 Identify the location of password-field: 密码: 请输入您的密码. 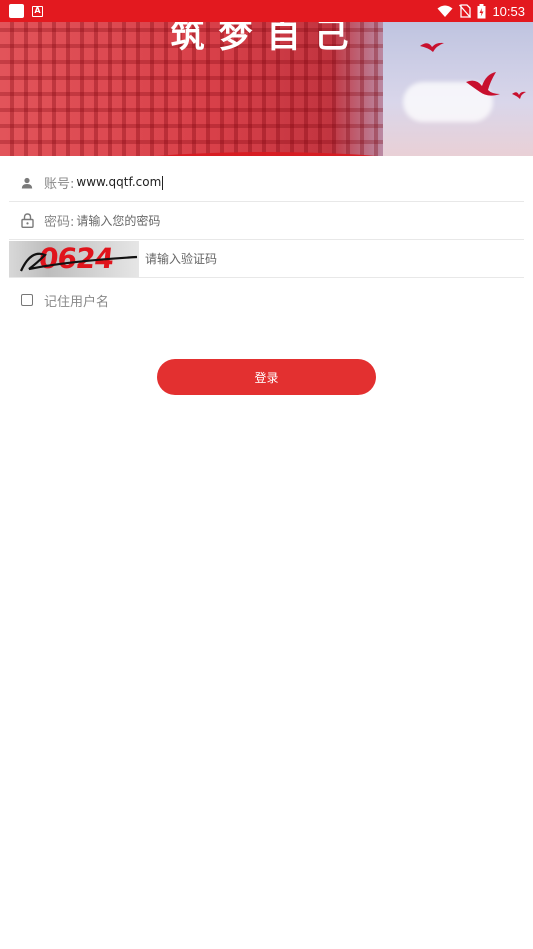
(266, 221).